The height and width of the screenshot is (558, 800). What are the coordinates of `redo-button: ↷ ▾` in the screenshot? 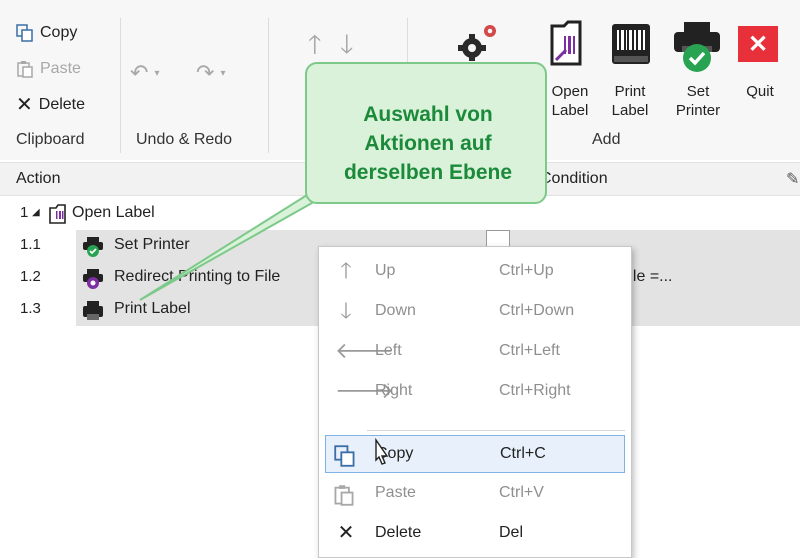 It's located at (210, 73).